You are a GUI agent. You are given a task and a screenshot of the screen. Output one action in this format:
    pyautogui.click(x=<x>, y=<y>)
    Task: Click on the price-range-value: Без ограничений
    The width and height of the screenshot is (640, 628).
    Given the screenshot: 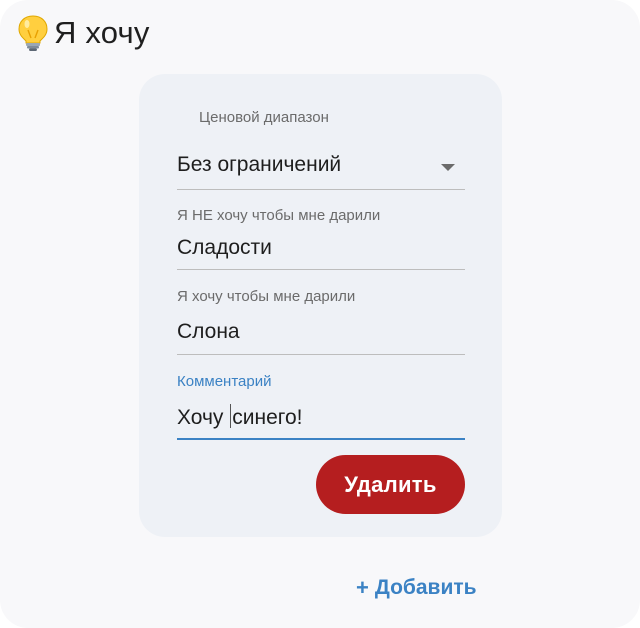 What is the action you would take?
    pyautogui.click(x=259, y=164)
    